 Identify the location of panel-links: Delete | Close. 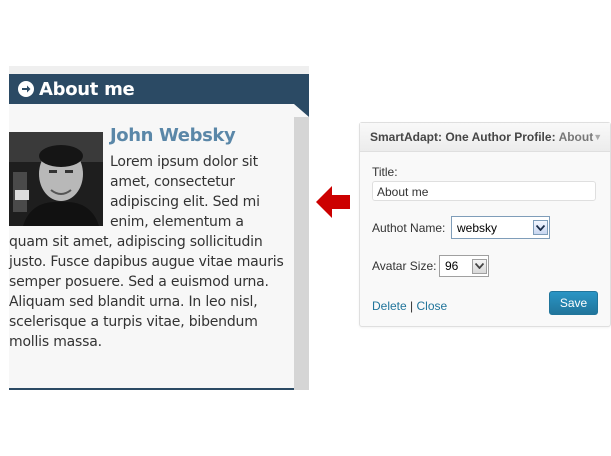
(409, 306).